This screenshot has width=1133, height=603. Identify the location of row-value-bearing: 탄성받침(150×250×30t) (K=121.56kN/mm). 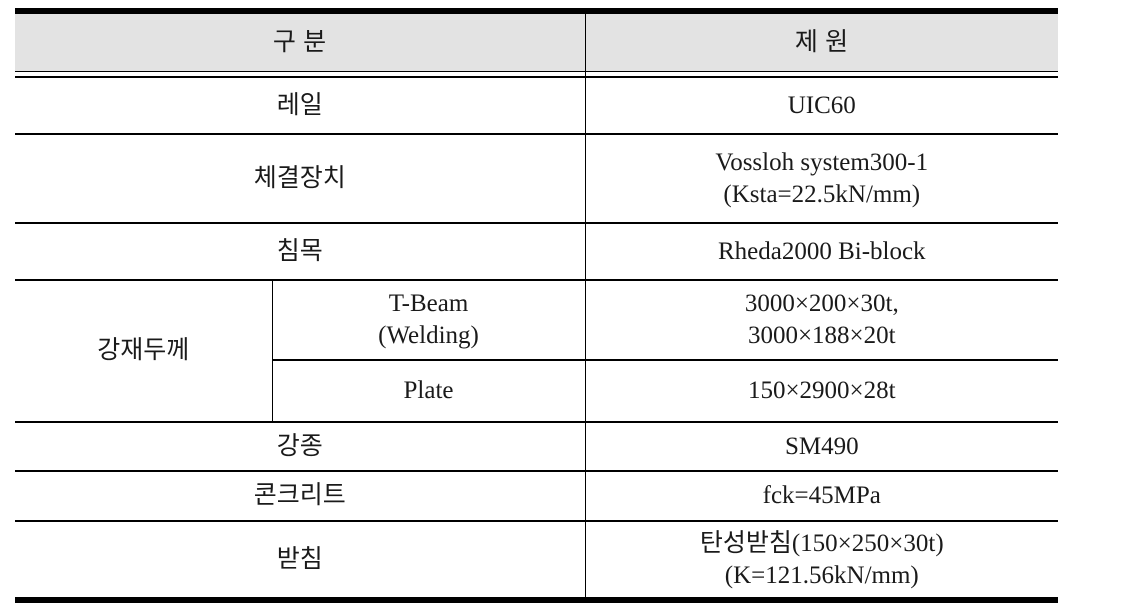
(822, 562).